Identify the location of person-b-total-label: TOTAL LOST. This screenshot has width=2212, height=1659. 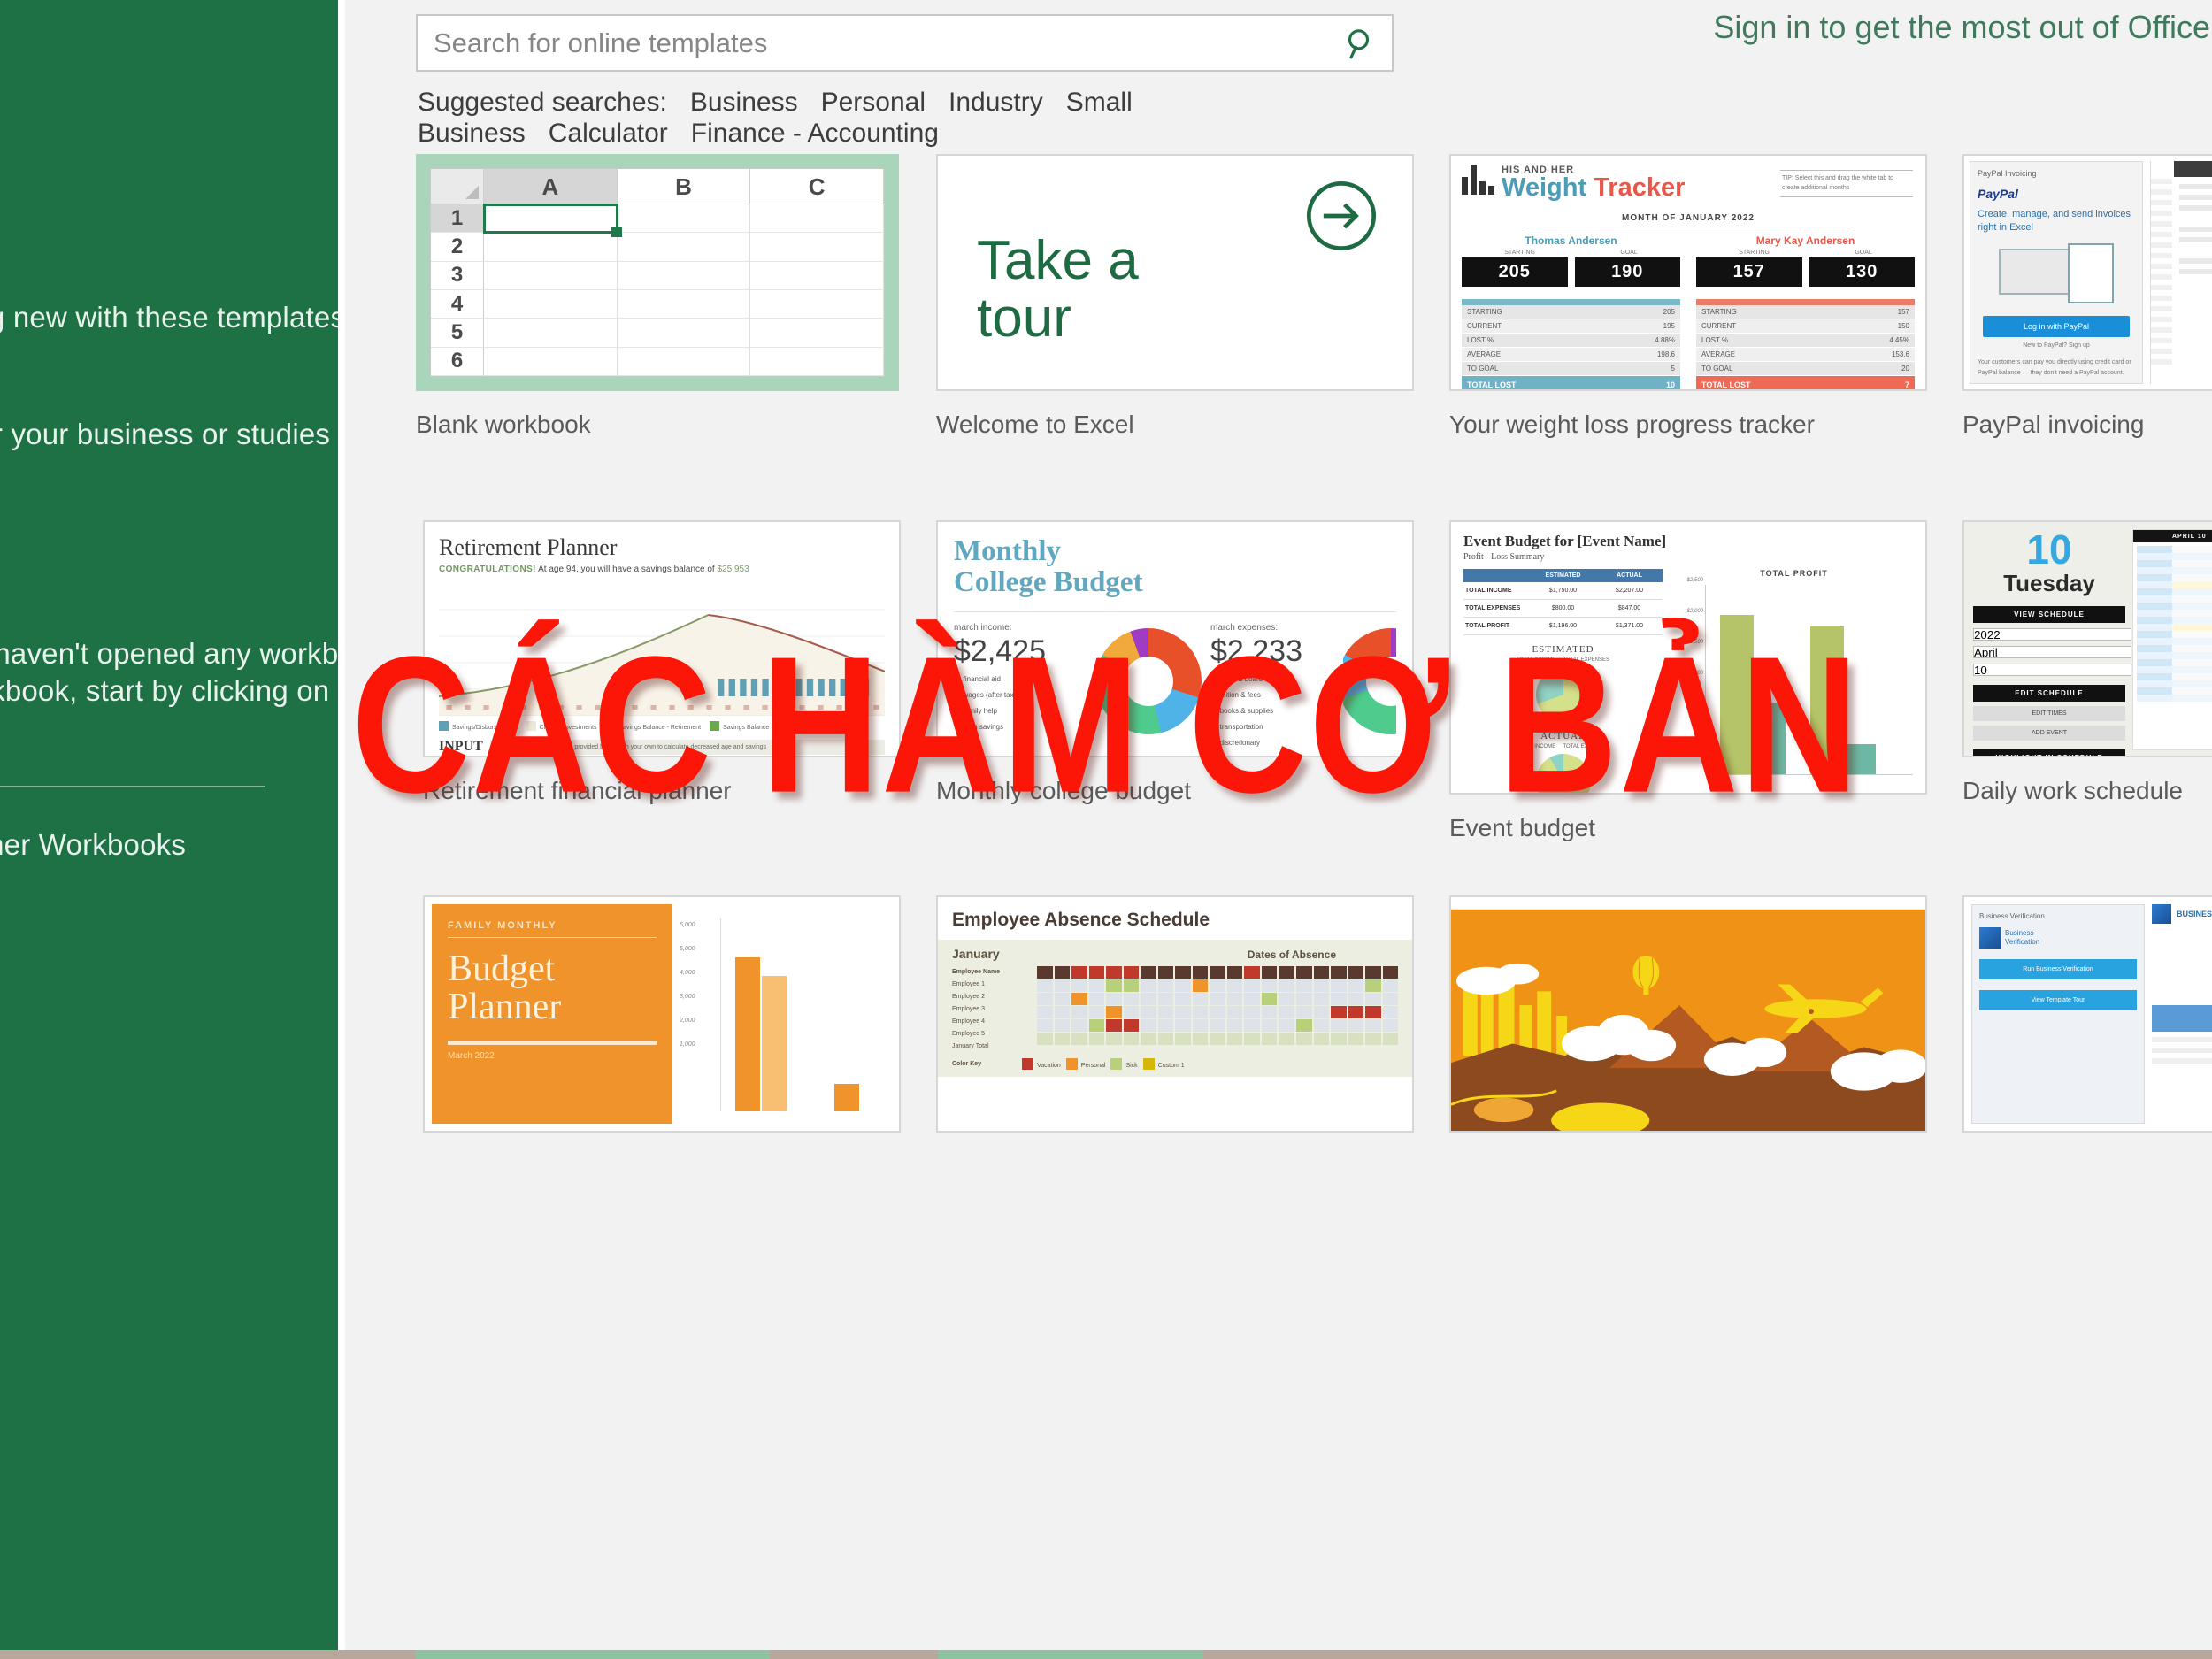
(1726, 385).